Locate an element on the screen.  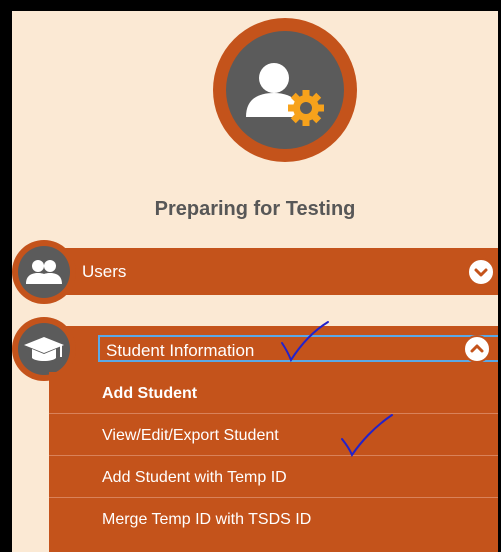
submenu-item-view-edit-export-student: View/Edit/Export Student is located at coordinates (273, 435).